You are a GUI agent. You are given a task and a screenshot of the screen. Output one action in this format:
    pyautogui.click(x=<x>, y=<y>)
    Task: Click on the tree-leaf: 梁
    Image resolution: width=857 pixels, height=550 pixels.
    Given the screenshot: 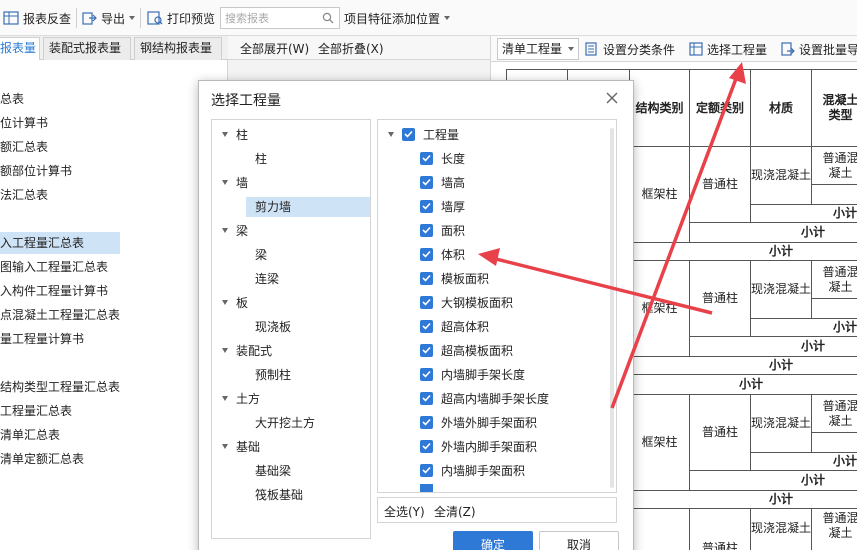 What is the action you would take?
    pyautogui.click(x=291, y=255)
    